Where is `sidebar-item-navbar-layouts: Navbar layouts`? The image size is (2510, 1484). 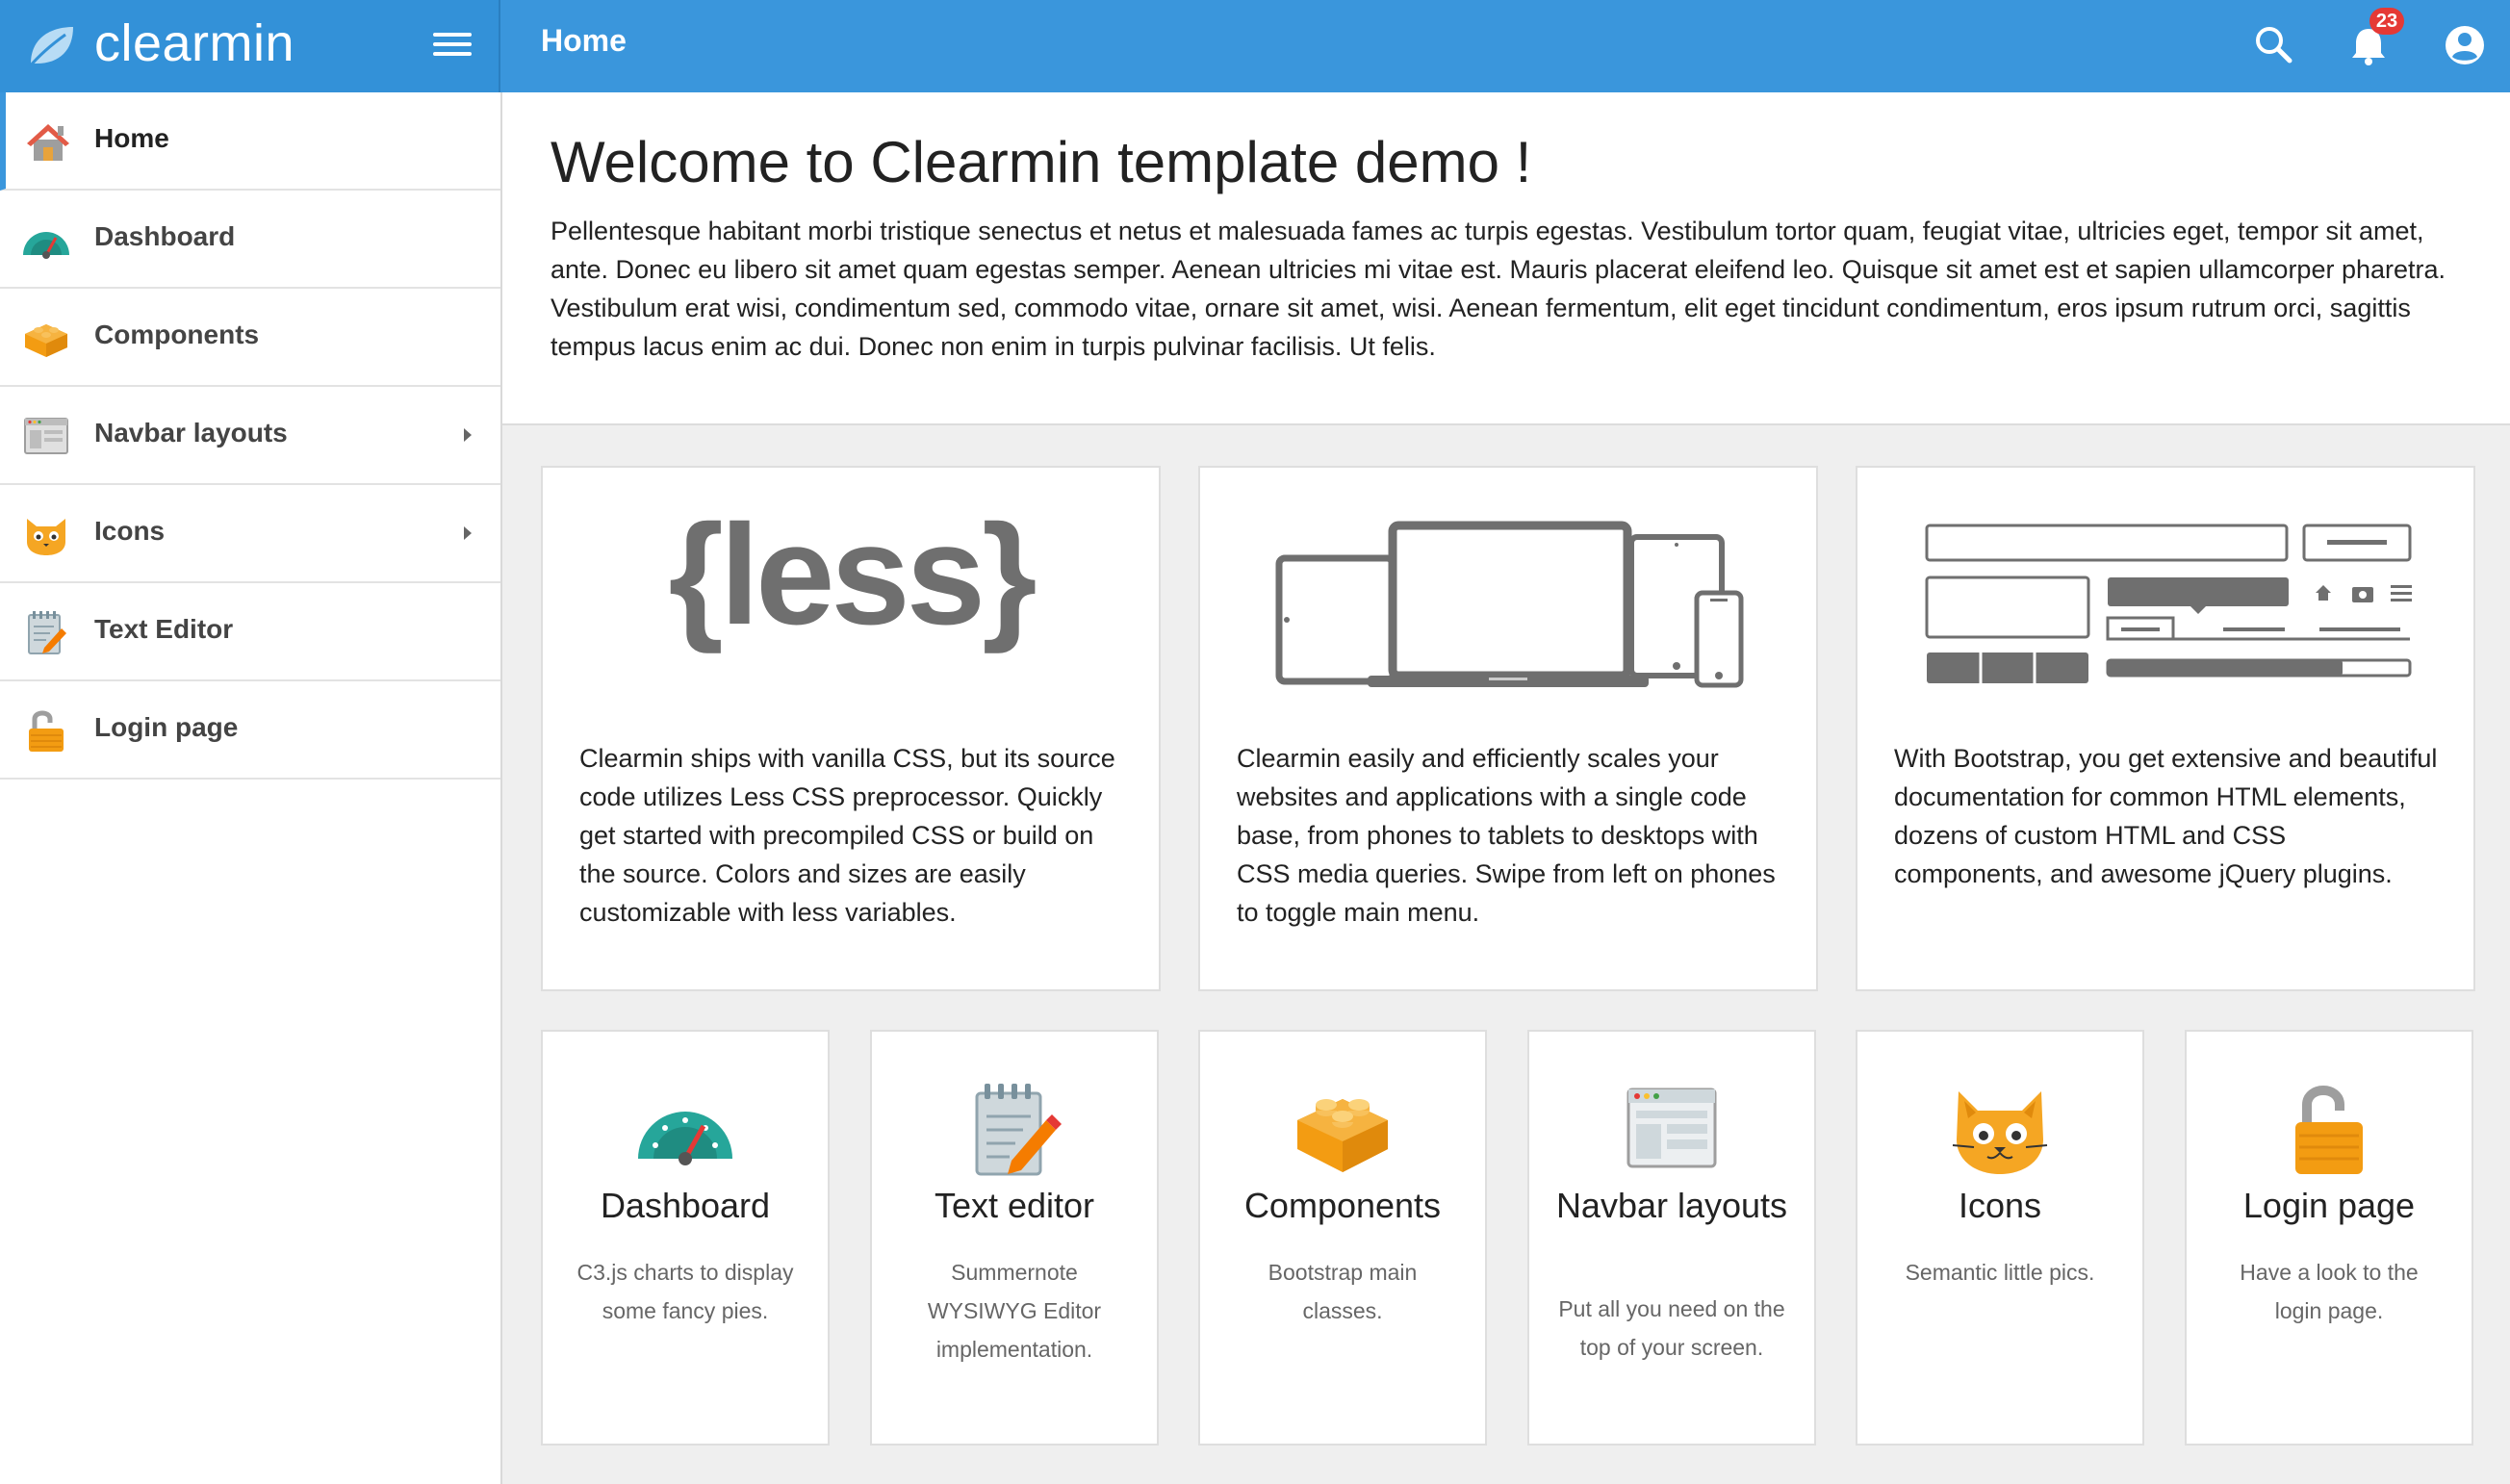
sidebar-item-navbar-layouts: Navbar layouts is located at coordinates (250, 436).